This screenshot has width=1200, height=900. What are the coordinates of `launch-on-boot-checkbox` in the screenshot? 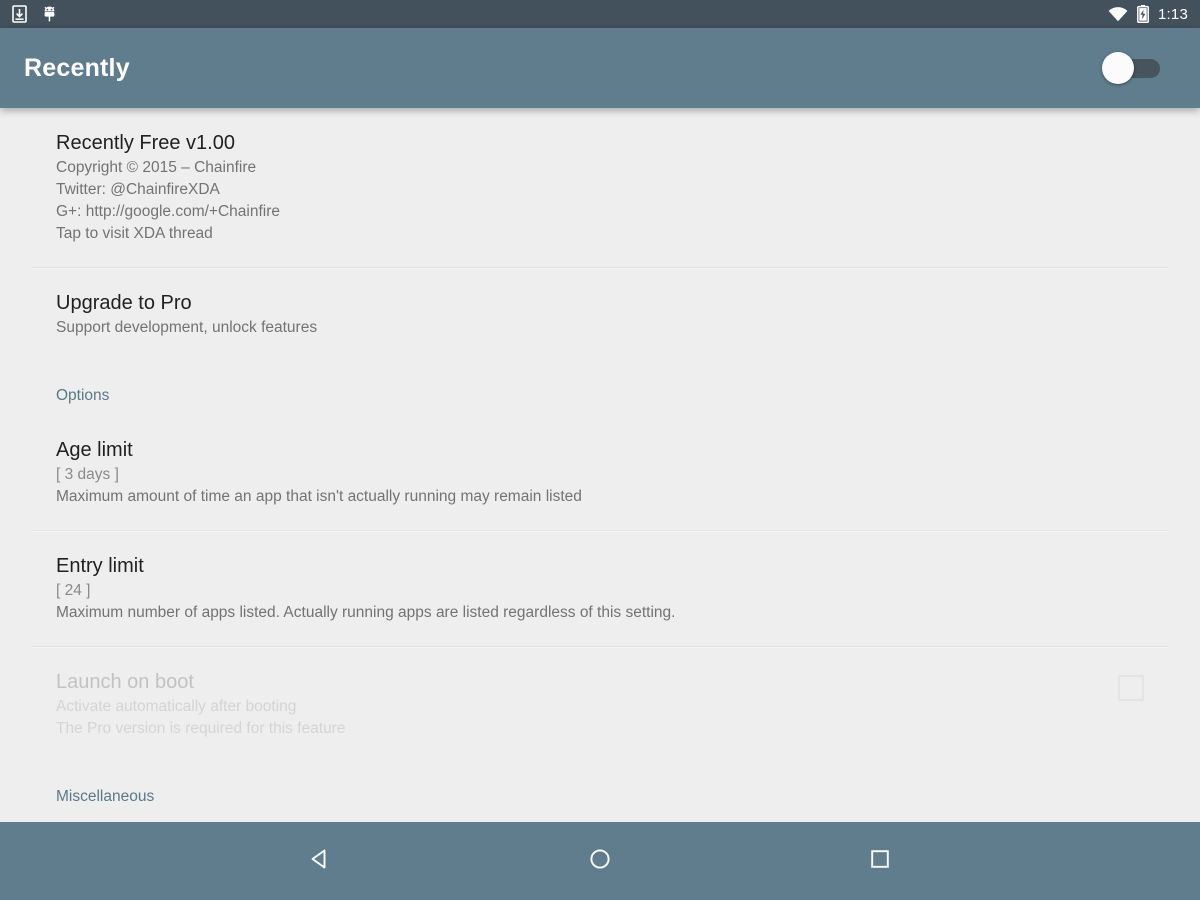 It's located at (1131, 688).